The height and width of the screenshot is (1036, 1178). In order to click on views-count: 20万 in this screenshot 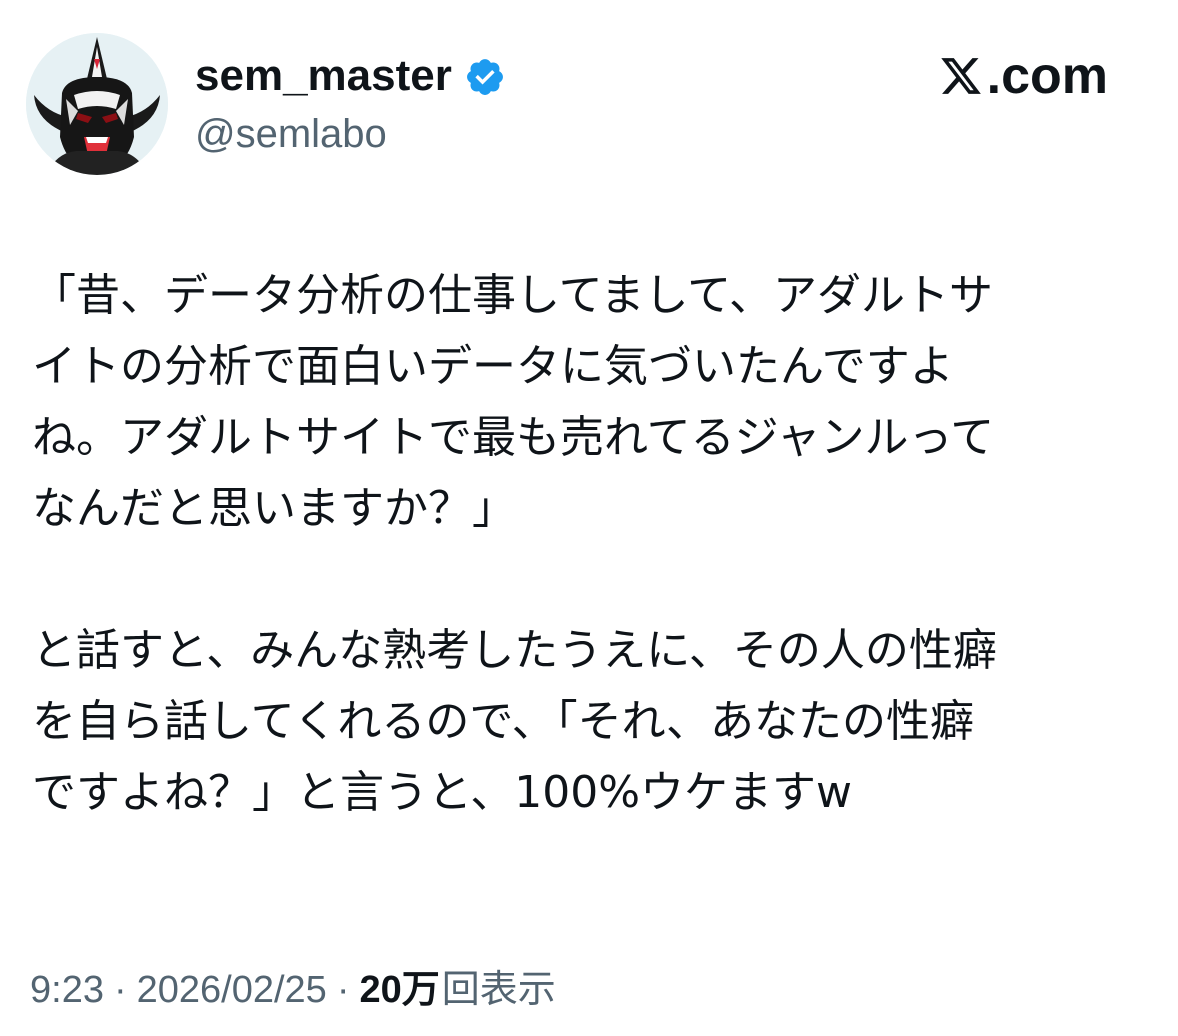, I will do `click(399, 985)`.